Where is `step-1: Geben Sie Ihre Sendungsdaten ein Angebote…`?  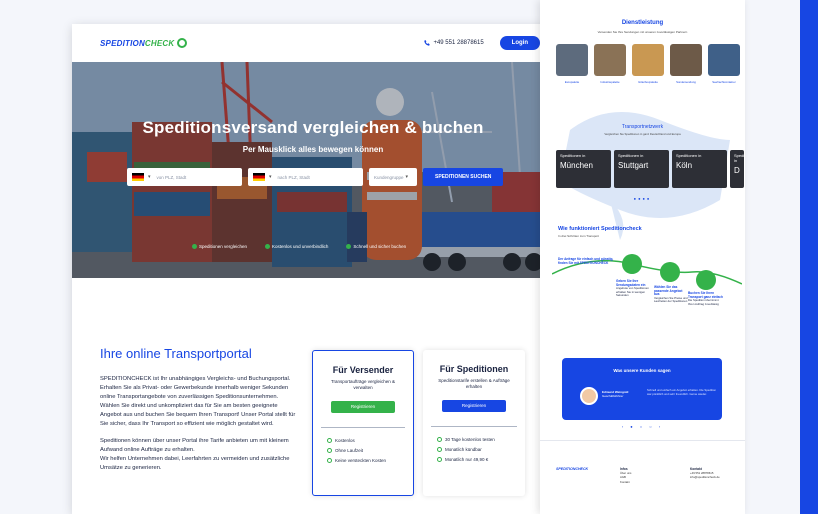 step-1: Geben Sie Ihre Sendungsdaten ein Angebote… is located at coordinates (634, 288).